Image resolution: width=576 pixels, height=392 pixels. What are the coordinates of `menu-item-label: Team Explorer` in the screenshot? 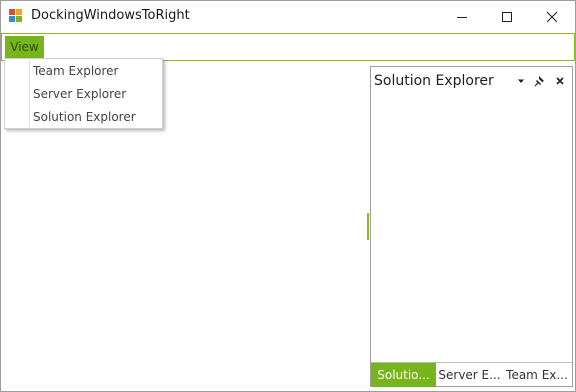 It's located at (76, 71).